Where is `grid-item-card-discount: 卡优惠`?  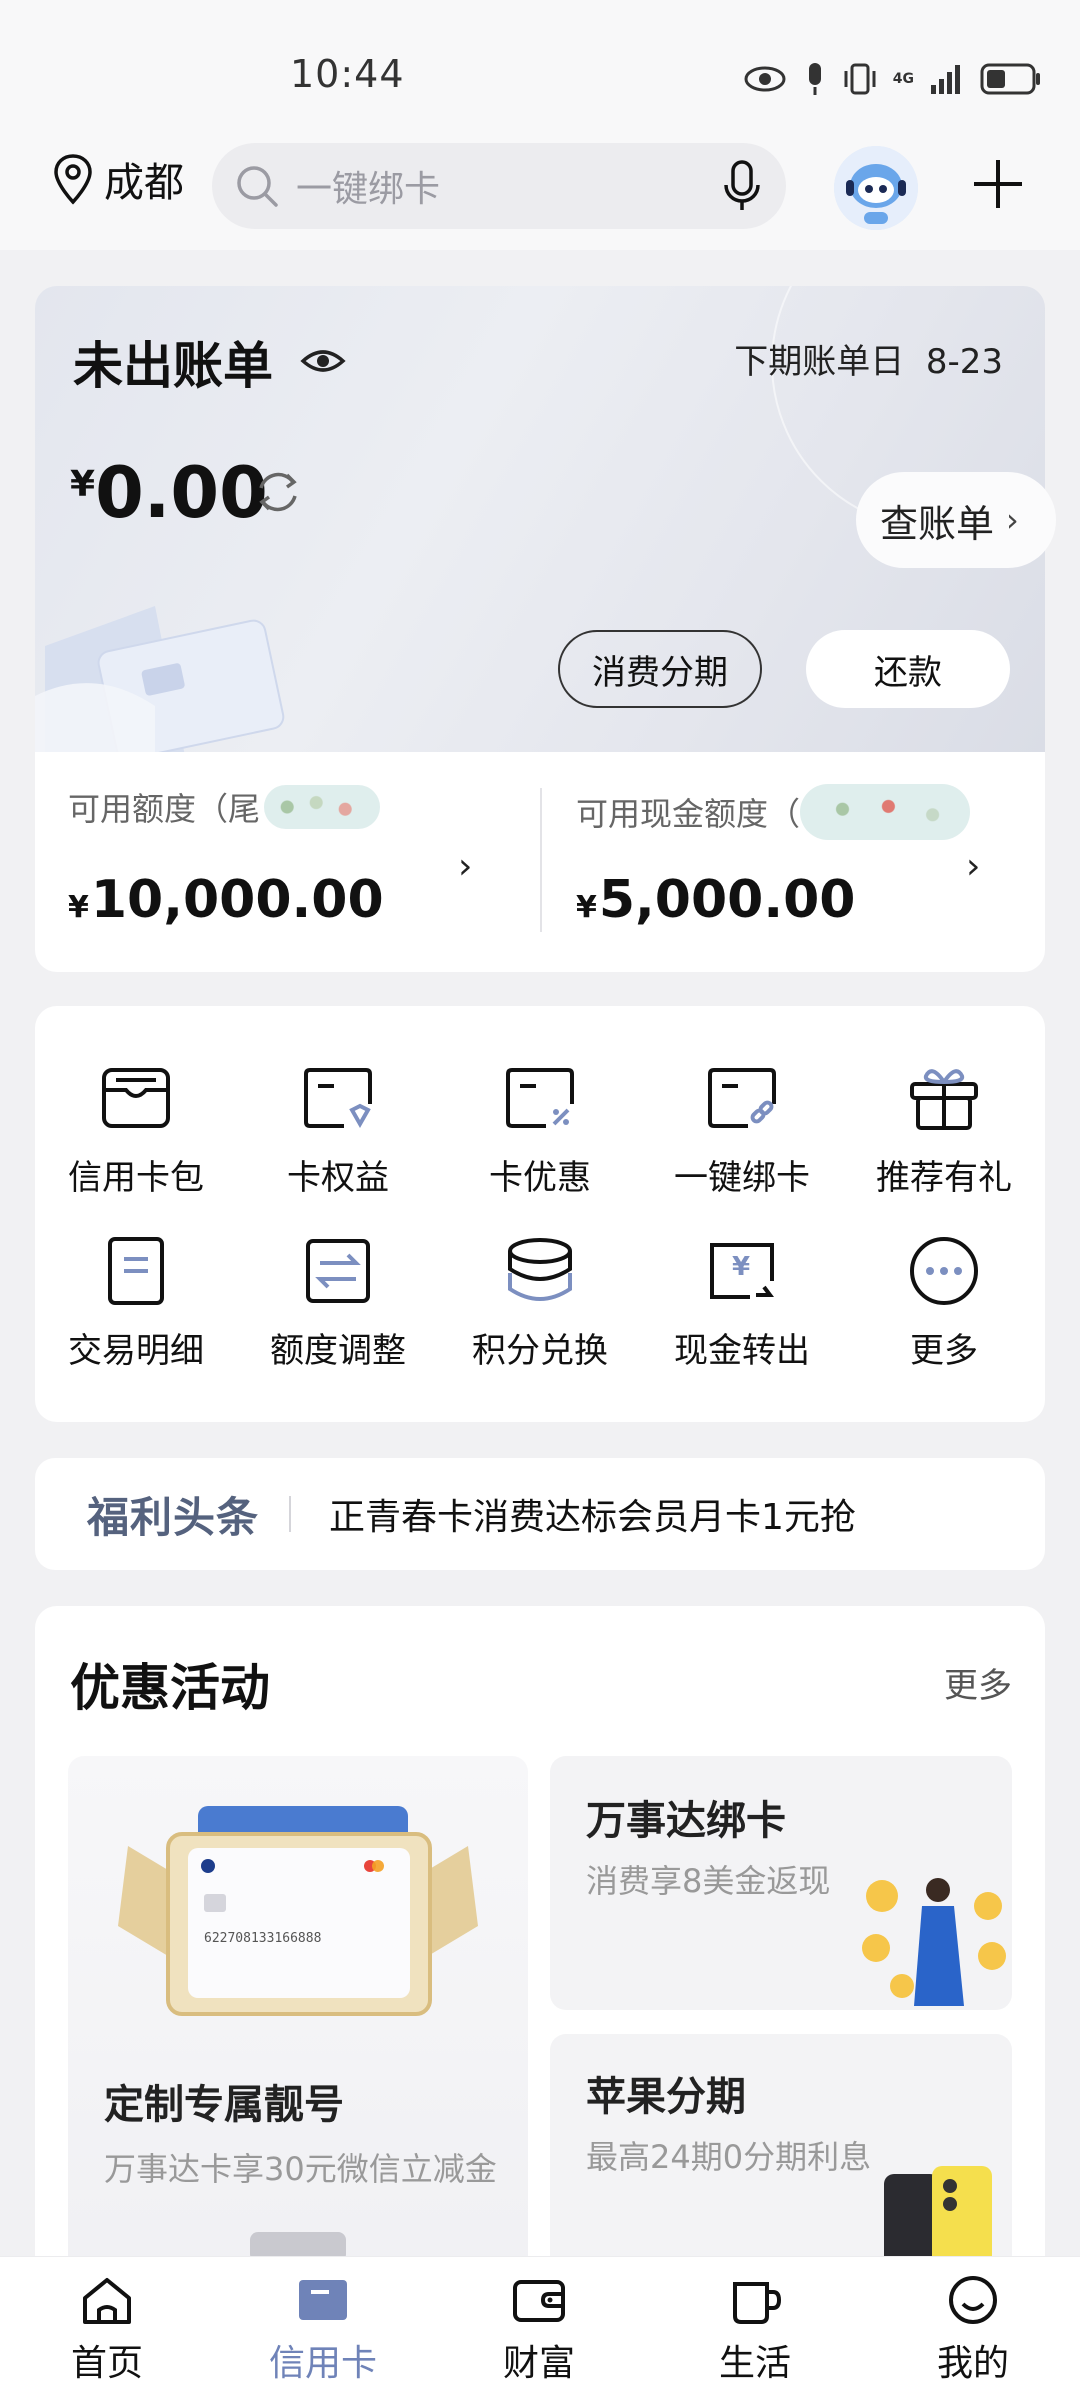 grid-item-card-discount: 卡优惠 is located at coordinates (540, 1129).